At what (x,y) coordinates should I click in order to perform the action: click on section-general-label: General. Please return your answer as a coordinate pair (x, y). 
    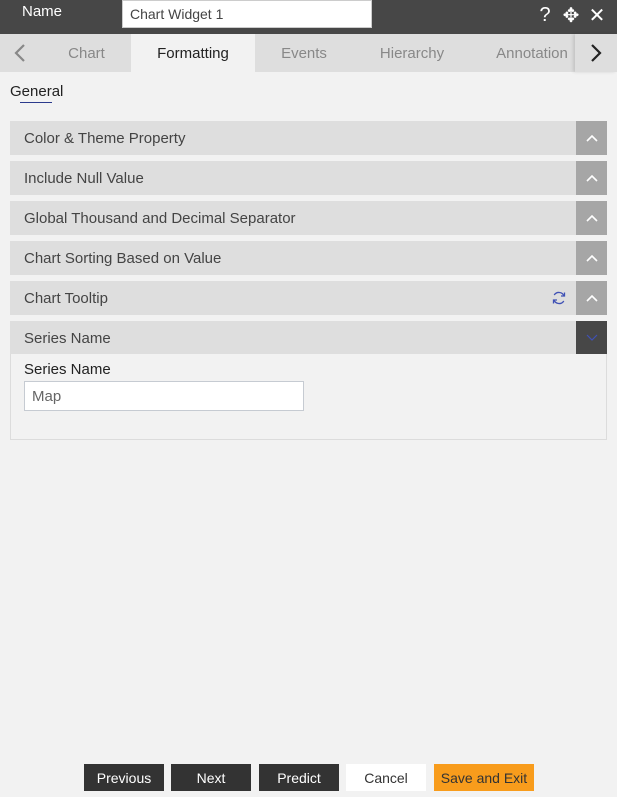
    Looking at the image, I should click on (36, 91).